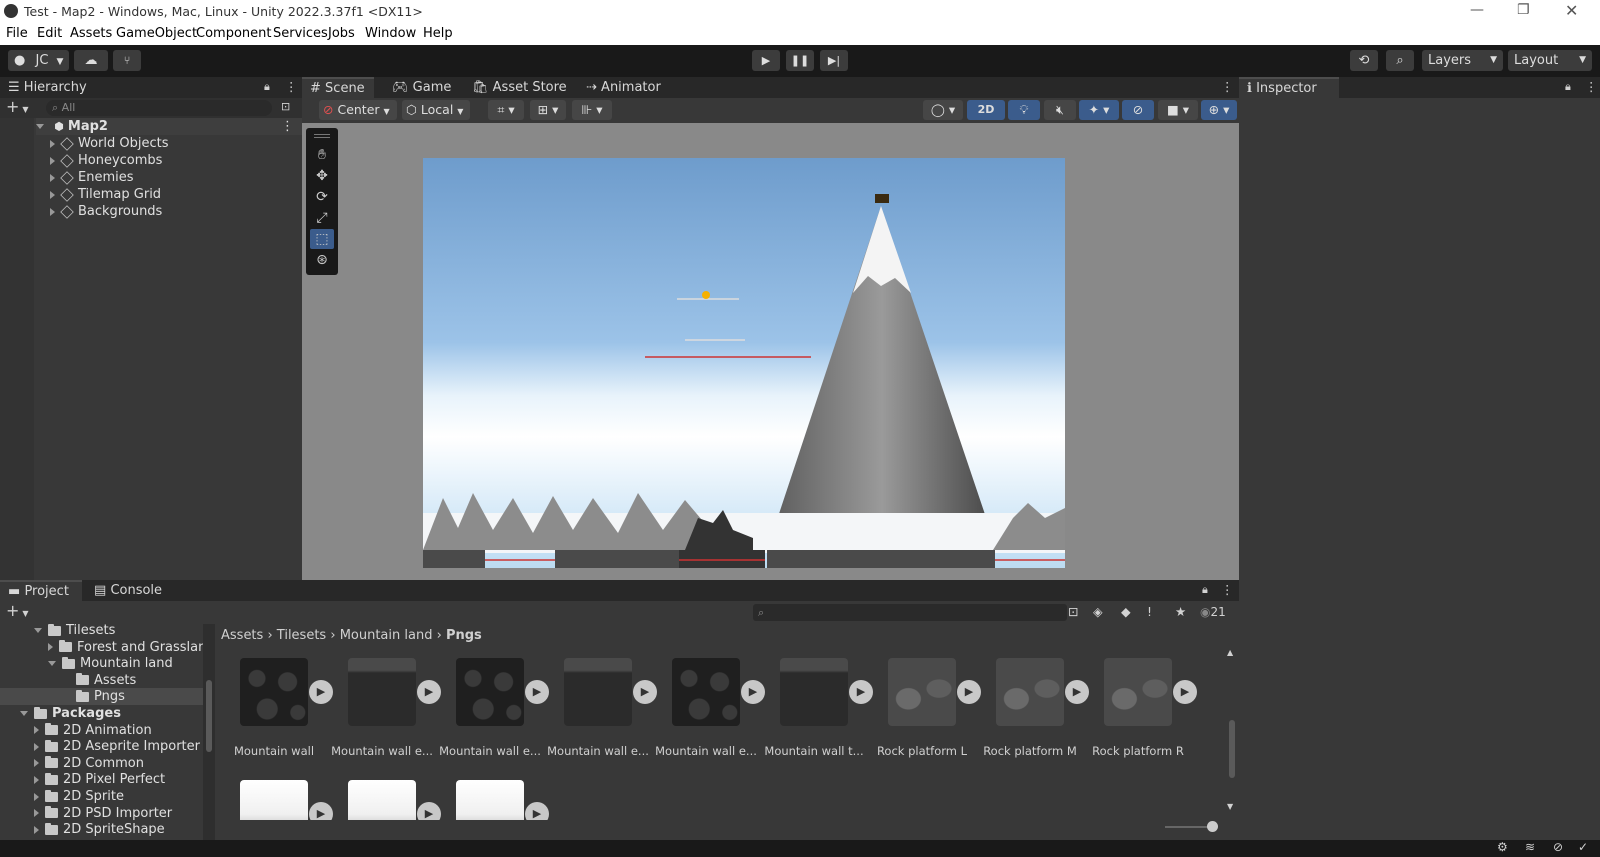 The height and width of the screenshot is (857, 1600). Describe the element at coordinates (1180, 611) in the screenshot. I see `star-icon: ★` at that location.